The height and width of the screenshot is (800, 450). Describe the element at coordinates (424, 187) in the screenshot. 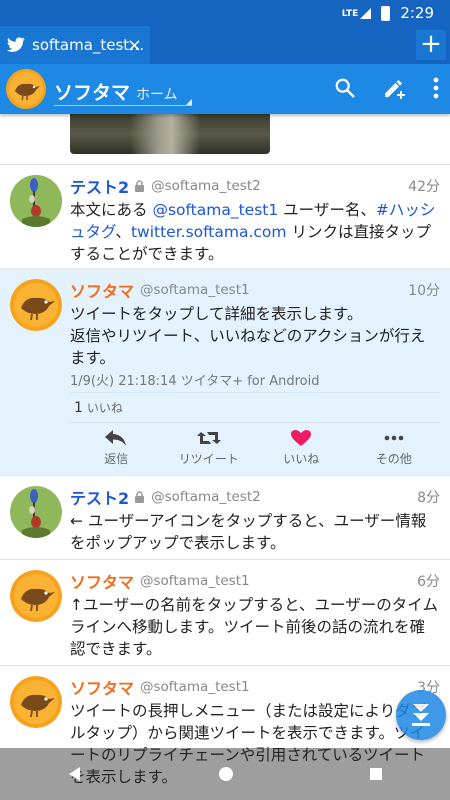

I see `tweet-age: 42分` at that location.